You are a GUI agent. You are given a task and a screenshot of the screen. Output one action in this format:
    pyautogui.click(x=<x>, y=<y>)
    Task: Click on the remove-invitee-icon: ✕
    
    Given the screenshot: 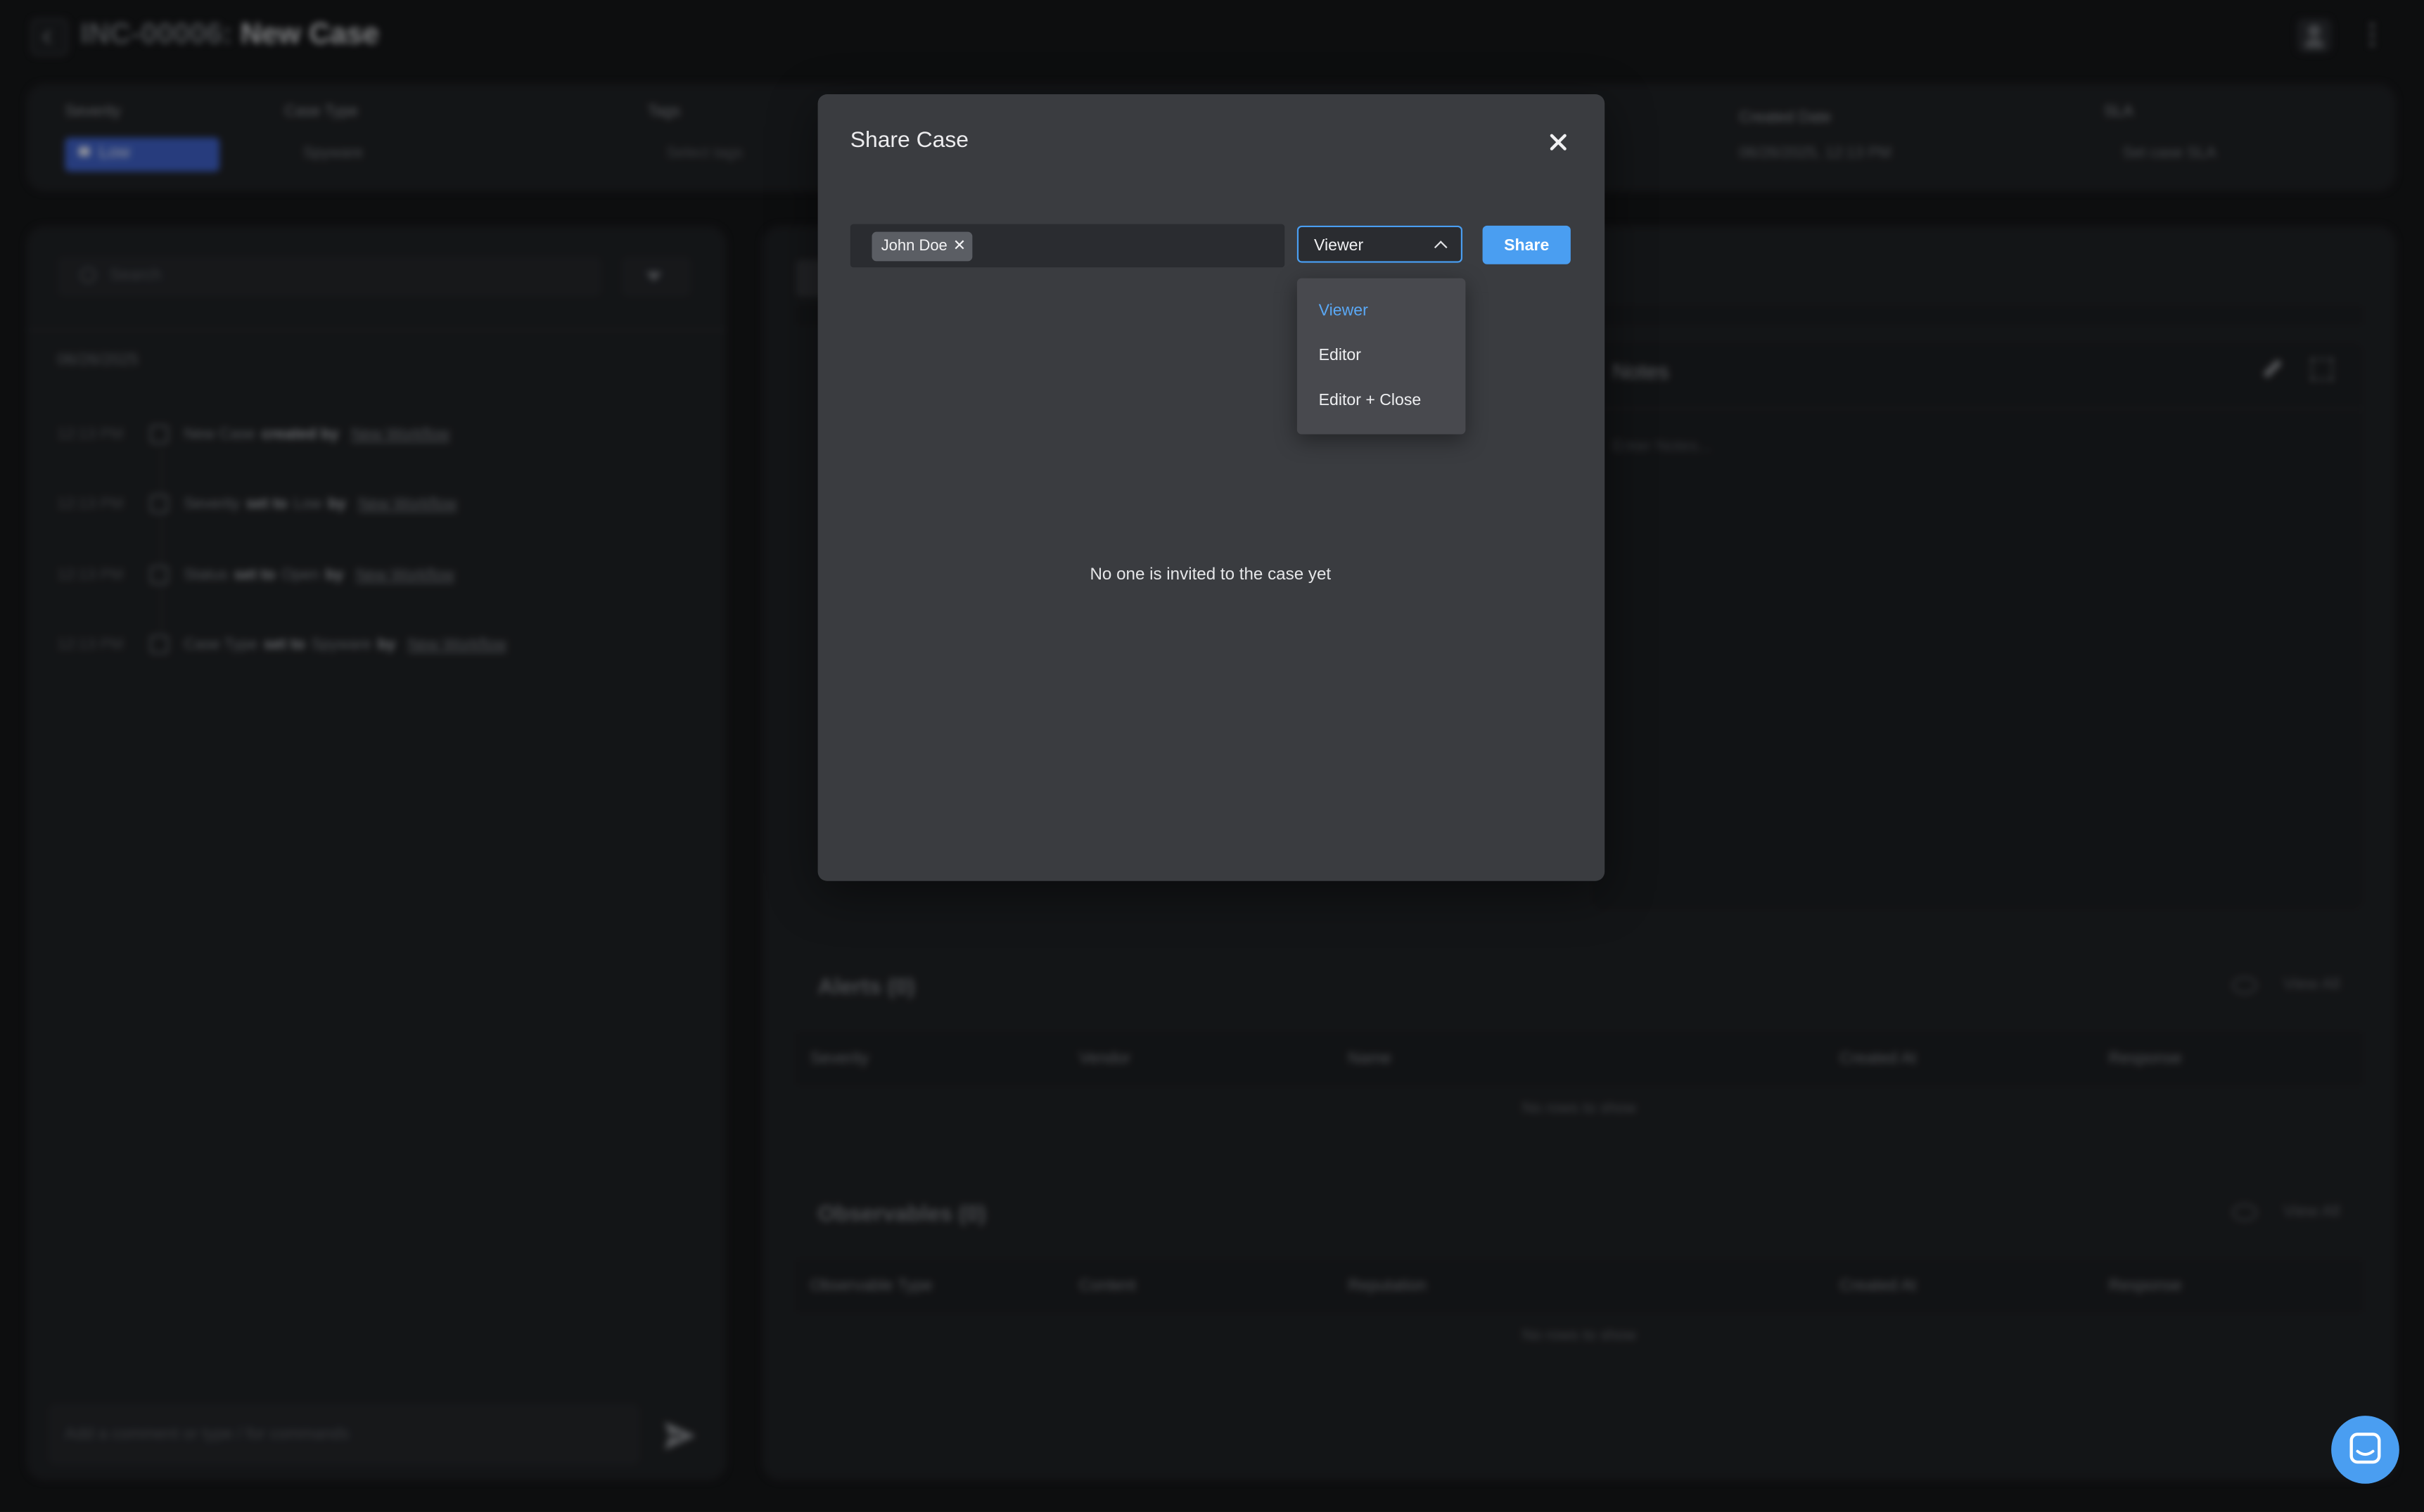 What is the action you would take?
    pyautogui.click(x=959, y=246)
    